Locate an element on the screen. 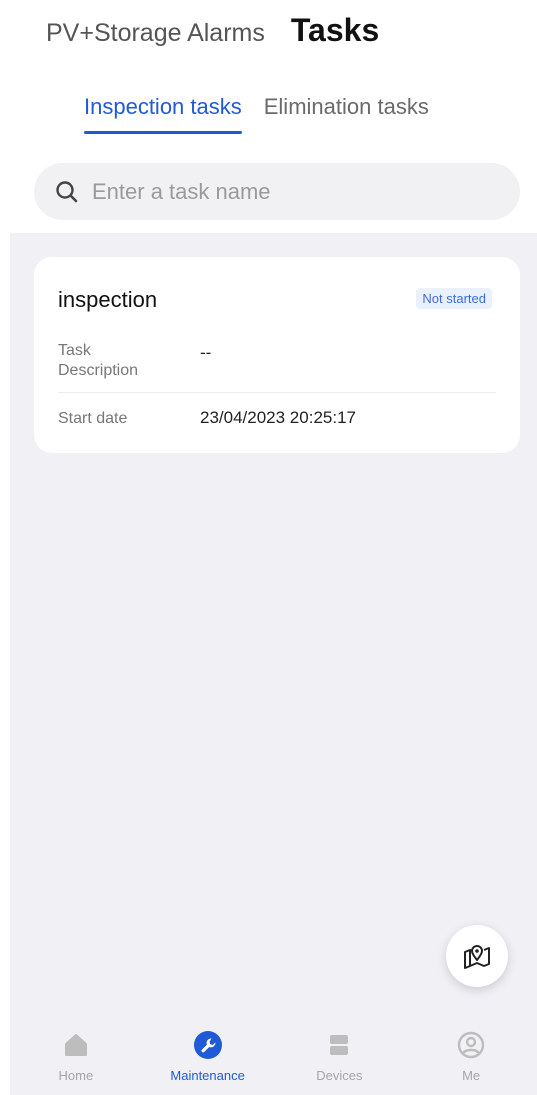 The width and height of the screenshot is (537, 1095). nav-home-label: Home is located at coordinates (76, 1075).